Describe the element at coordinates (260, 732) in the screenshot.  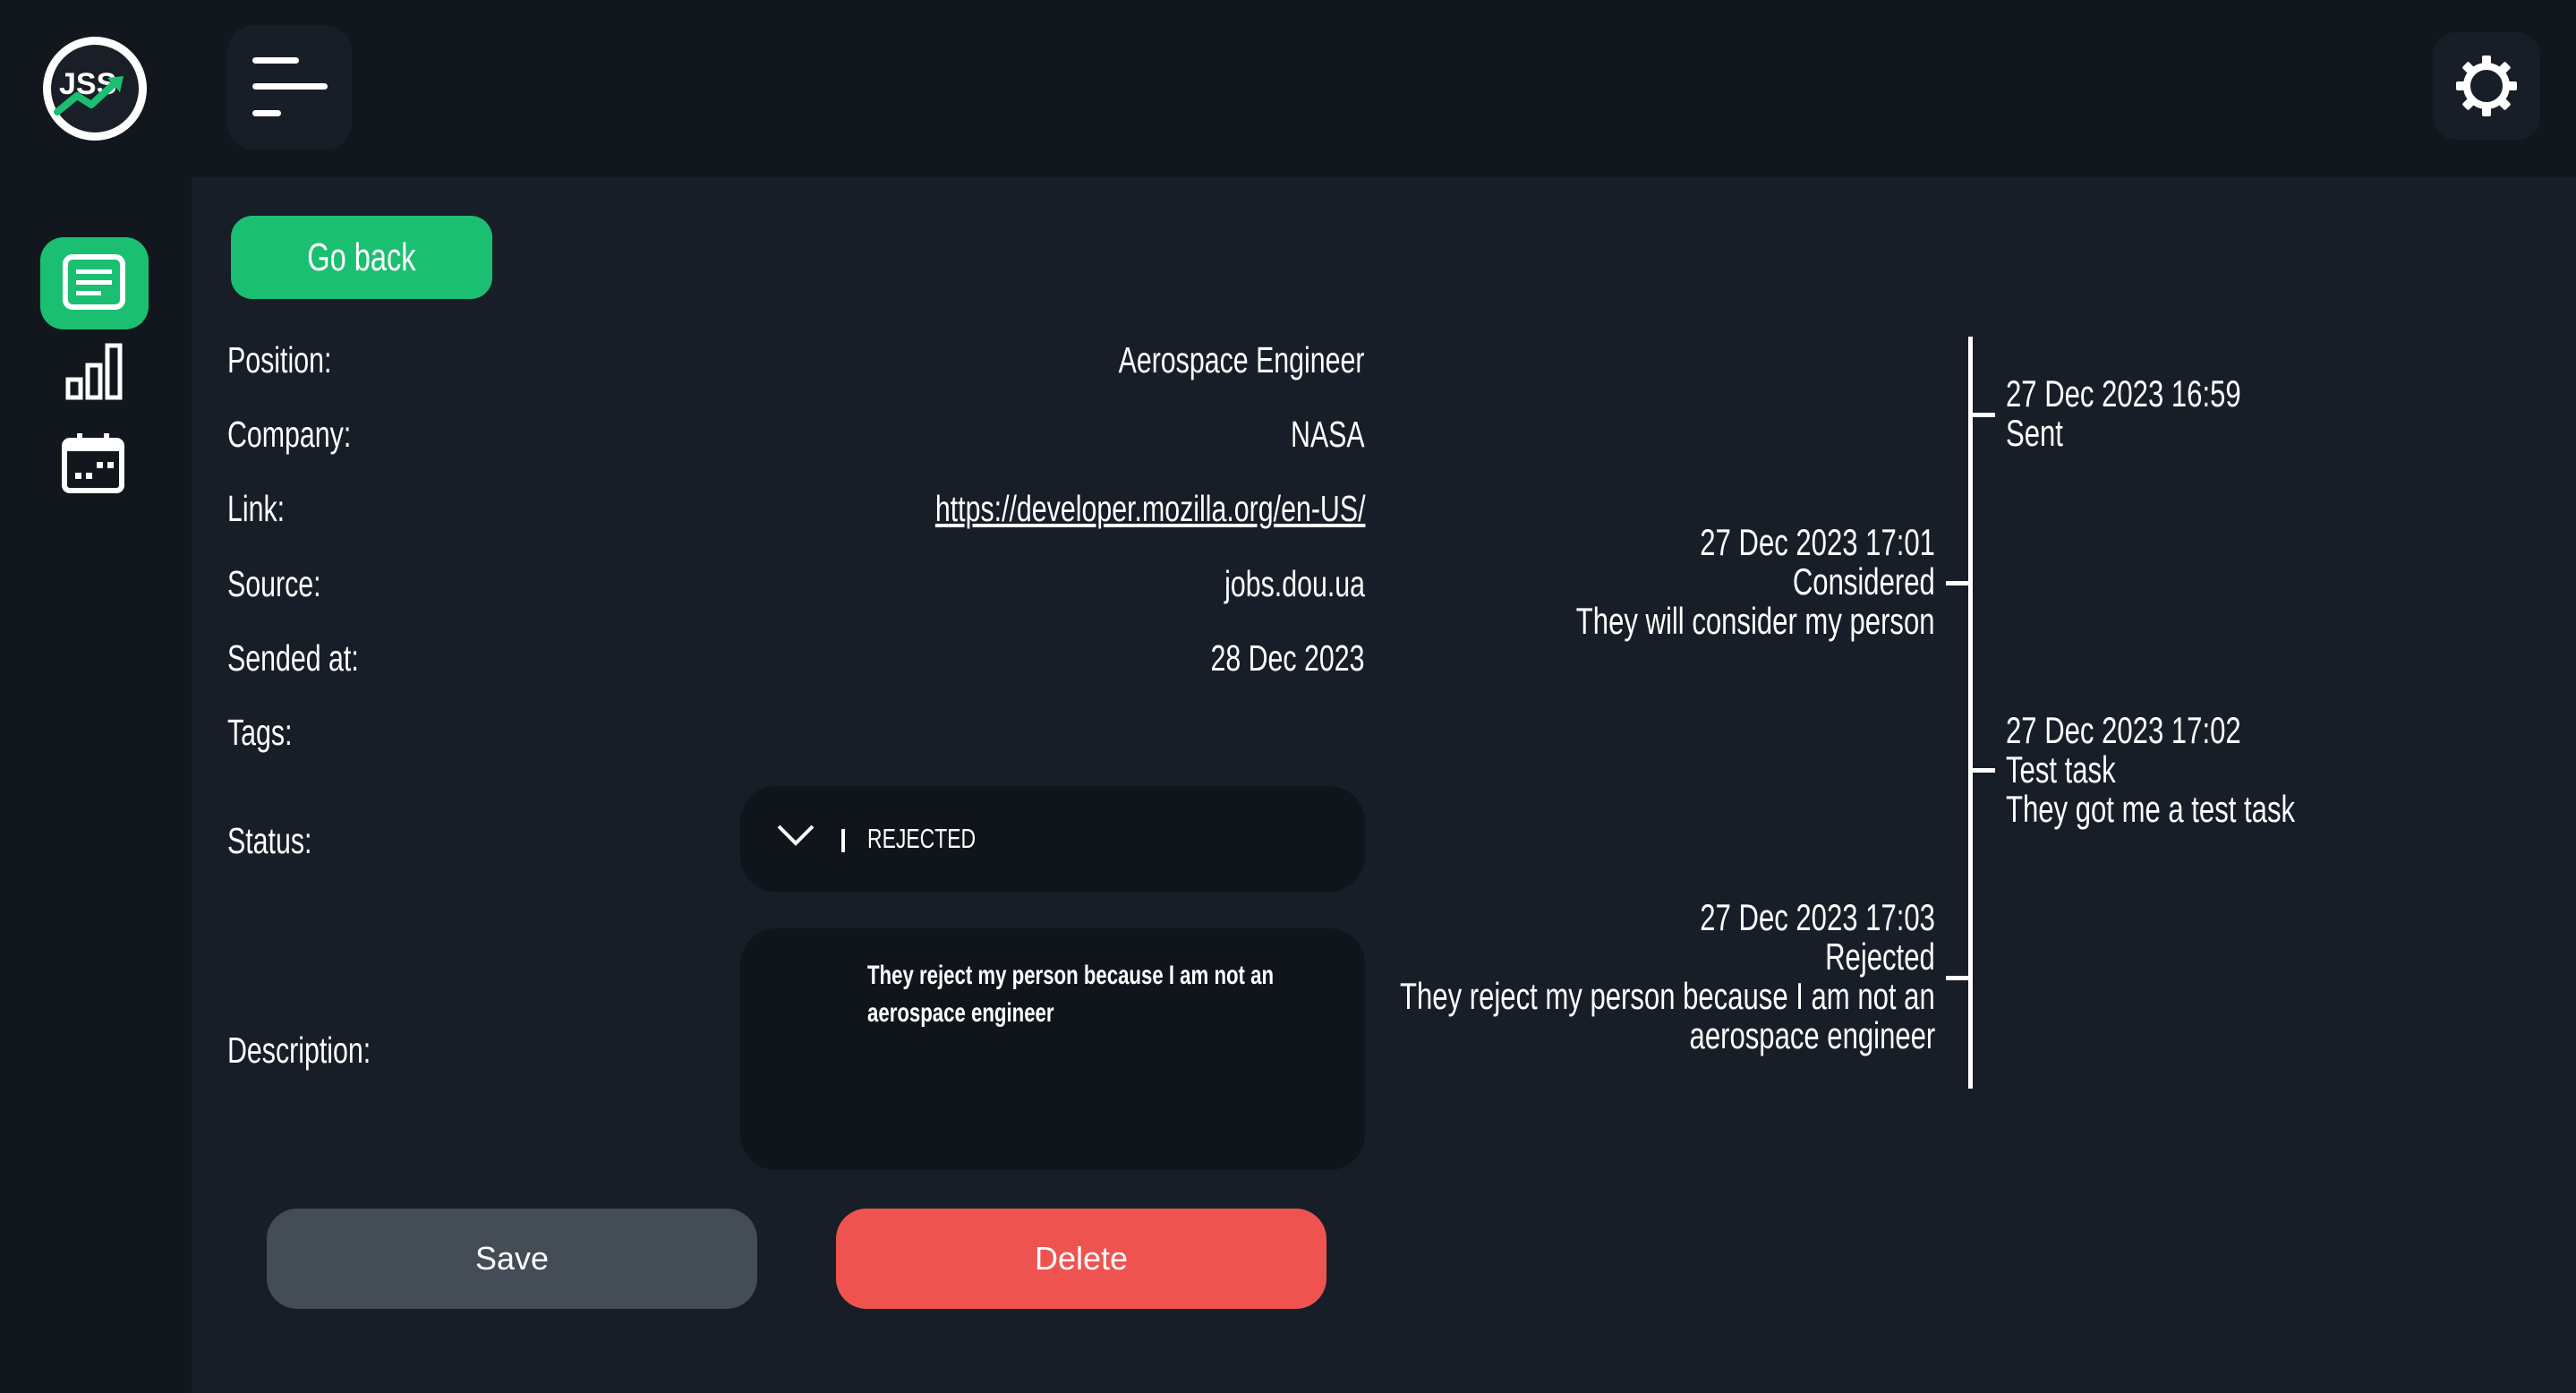
I see `tags-label: Tags:` at that location.